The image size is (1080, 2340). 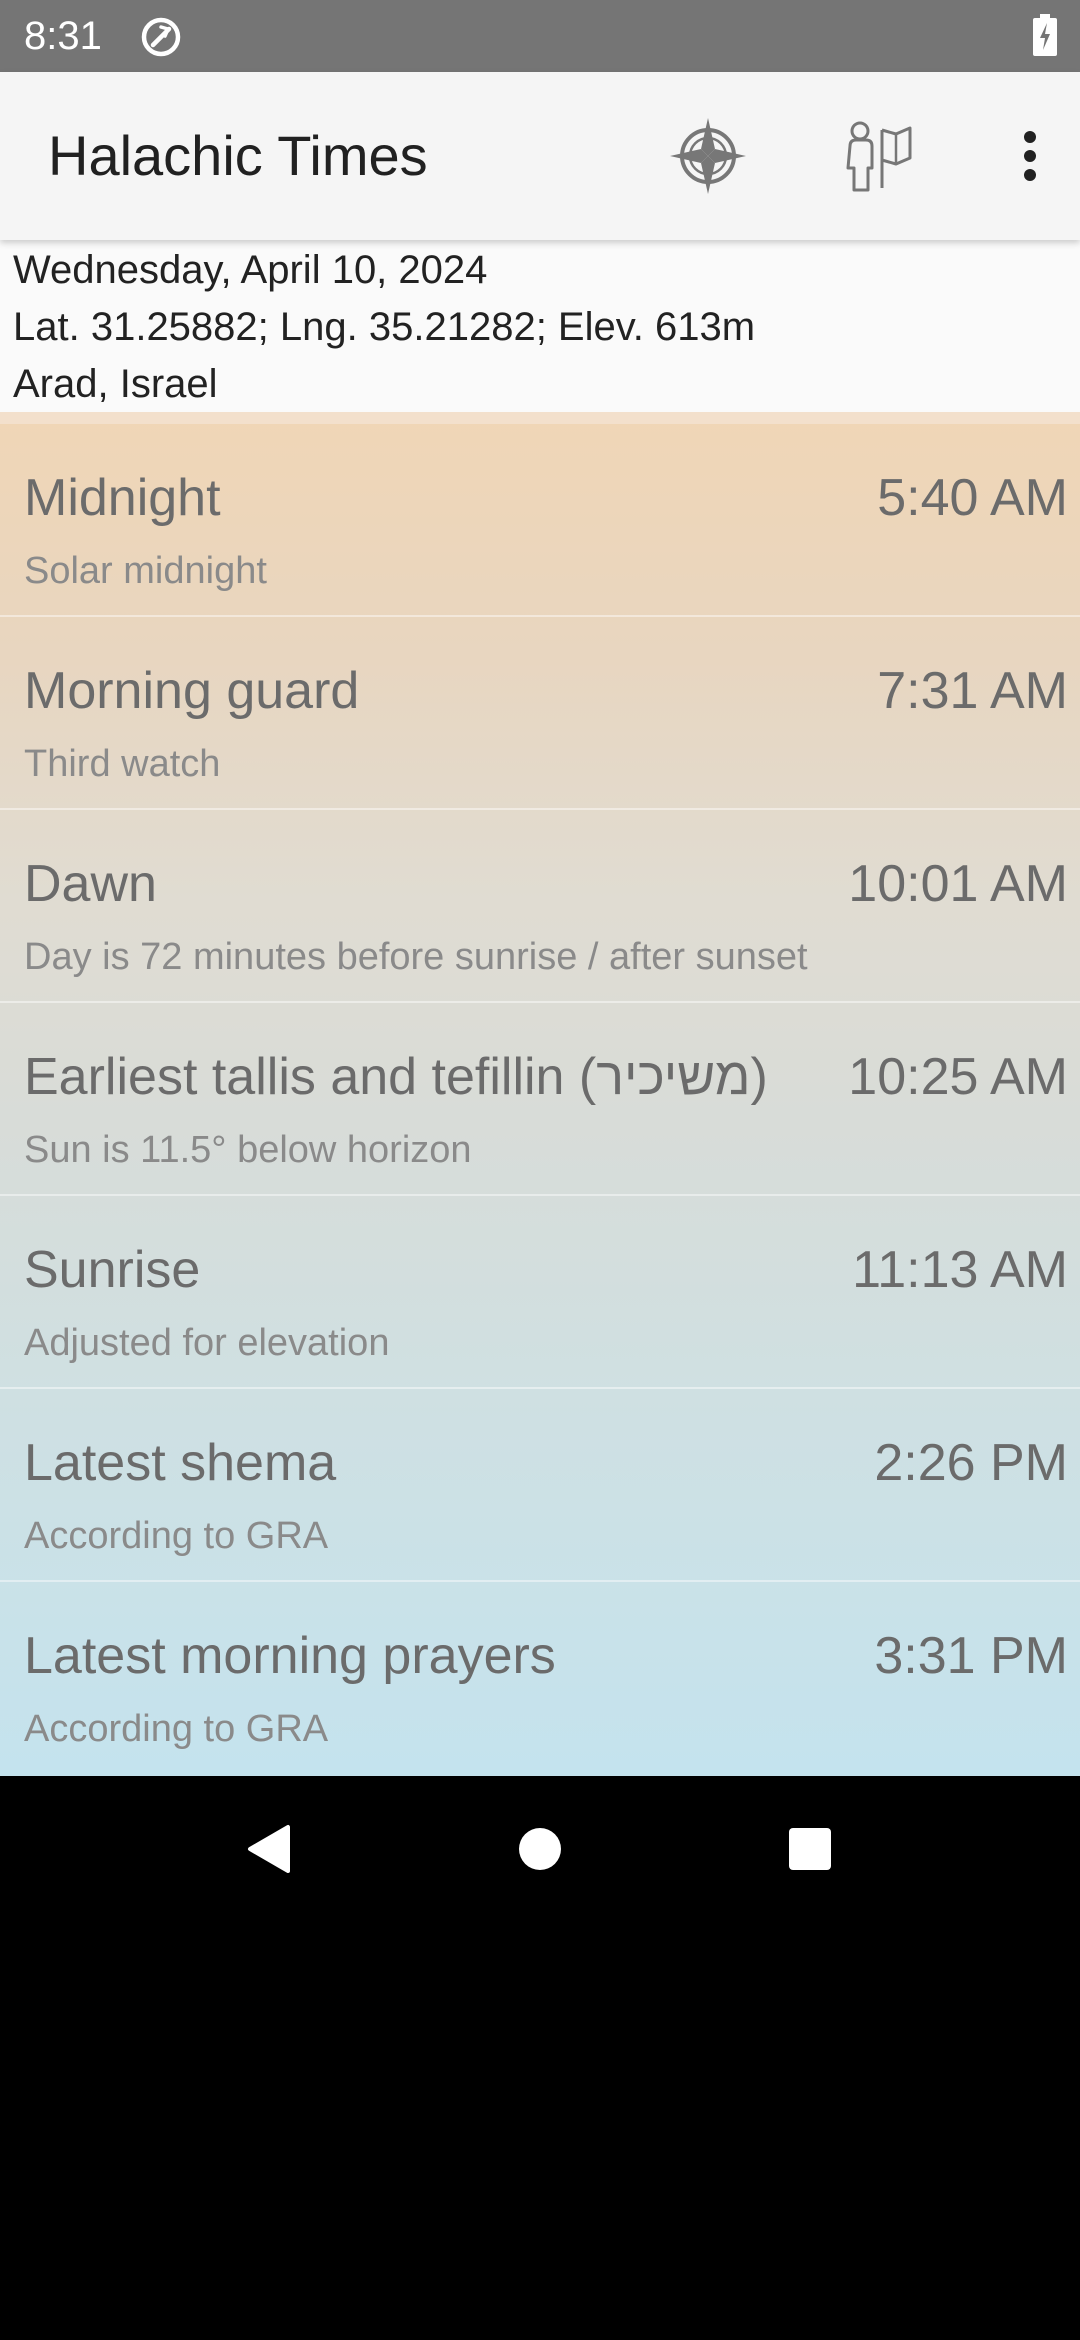 I want to click on list-item-latest-shema: Latest shema 2:26 PM According to GRA, so click(x=540, y=1485).